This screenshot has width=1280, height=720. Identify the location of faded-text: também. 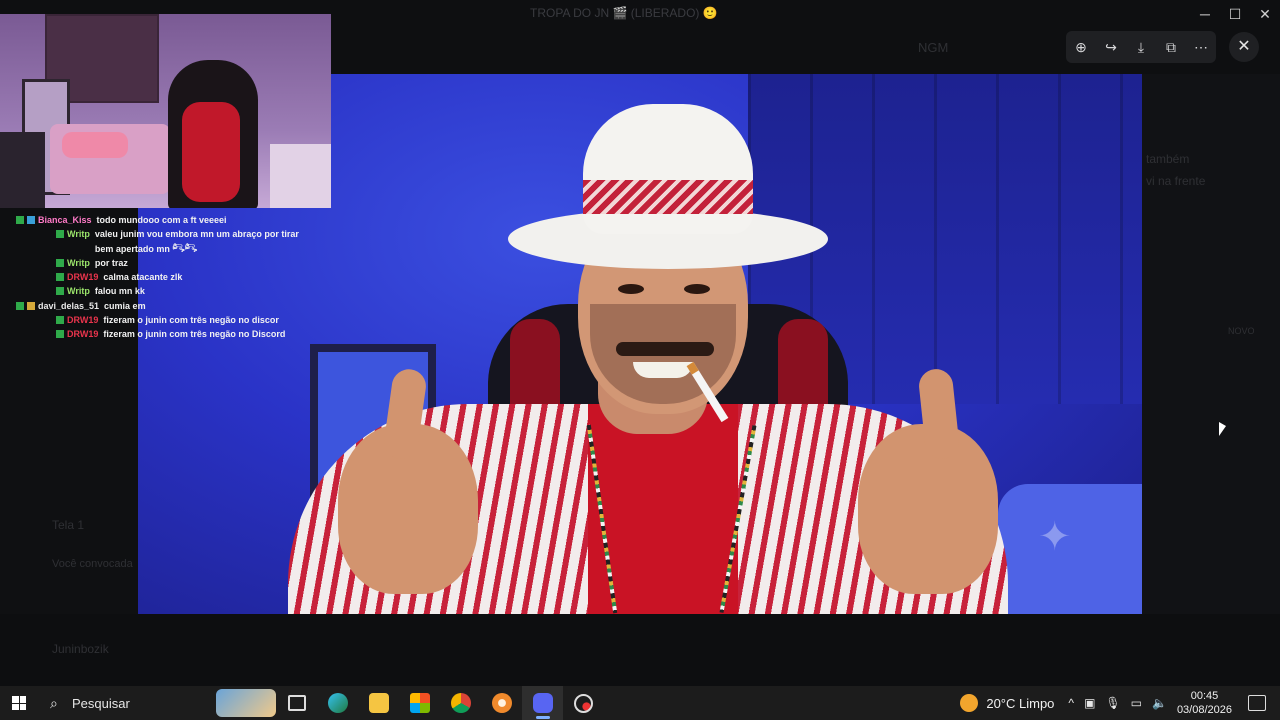
(1168, 159).